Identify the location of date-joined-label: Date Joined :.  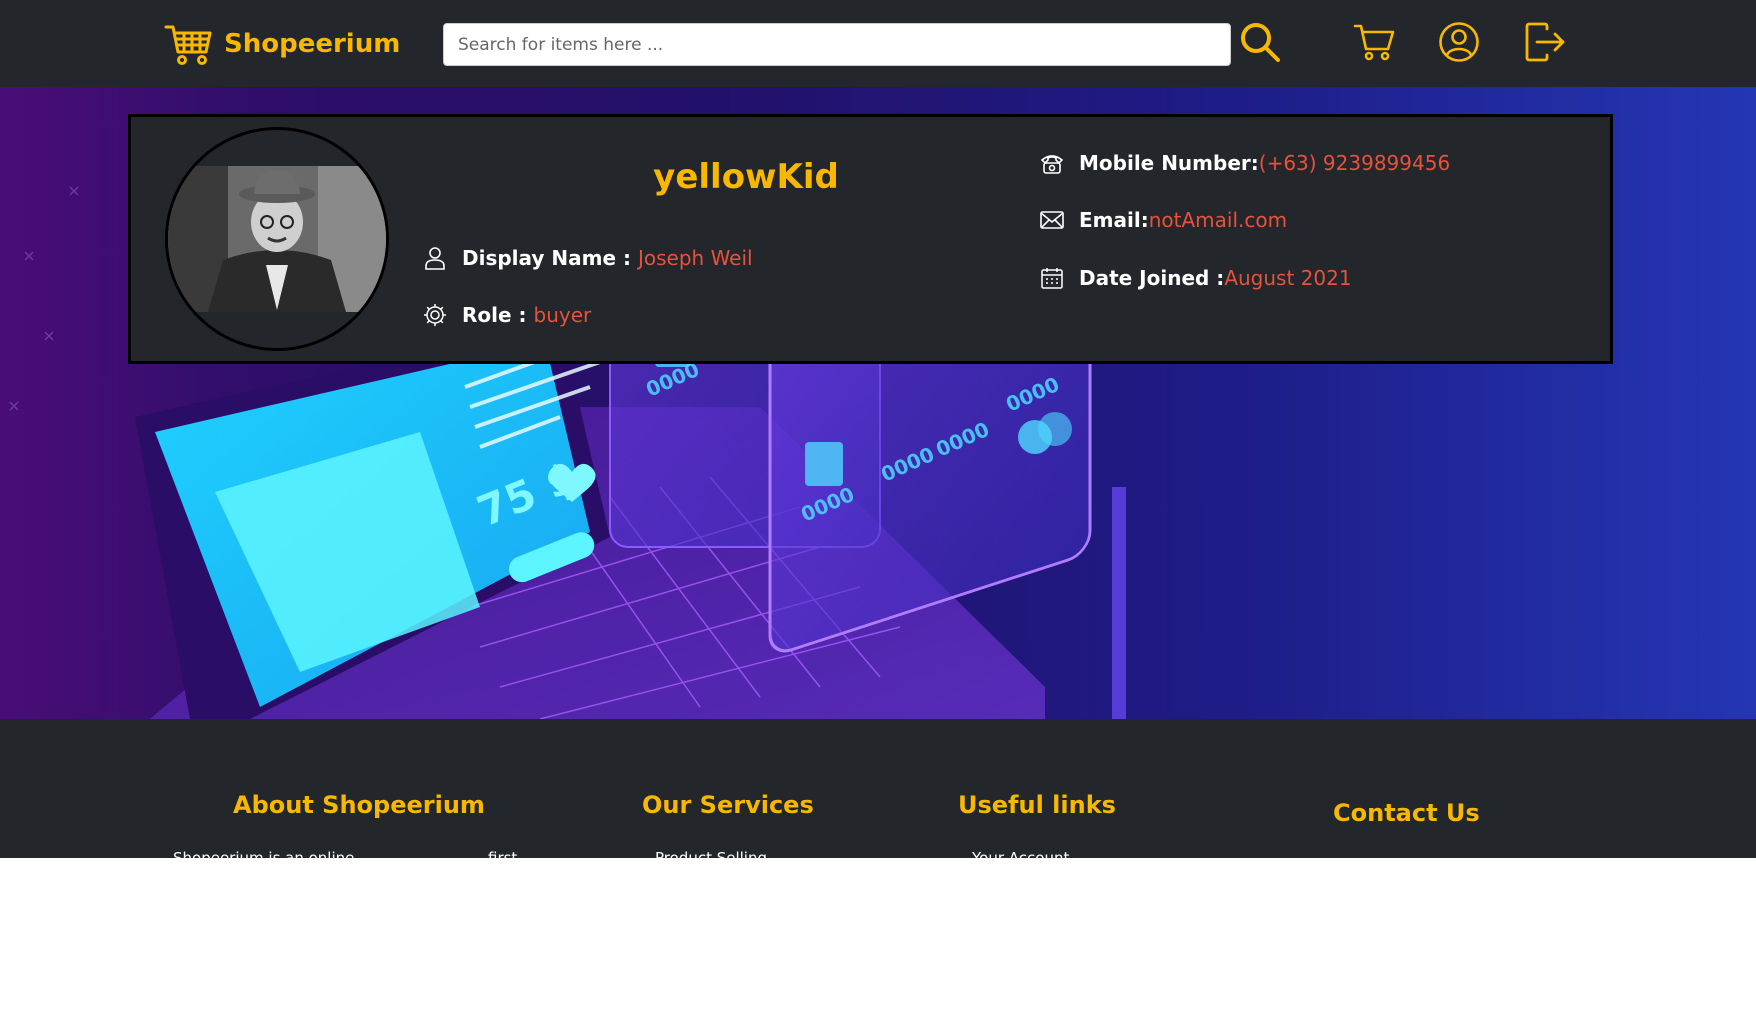
(1152, 278).